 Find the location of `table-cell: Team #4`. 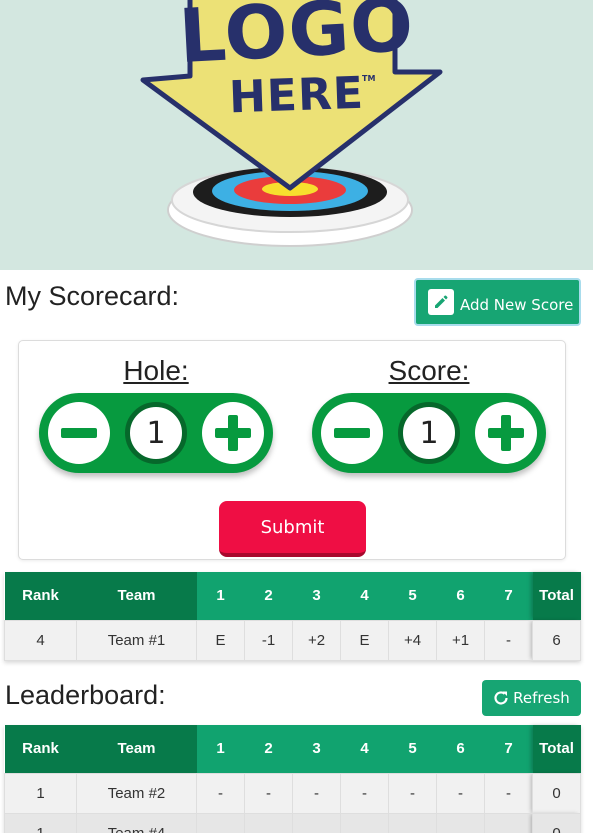

table-cell: Team #4 is located at coordinates (136, 822).